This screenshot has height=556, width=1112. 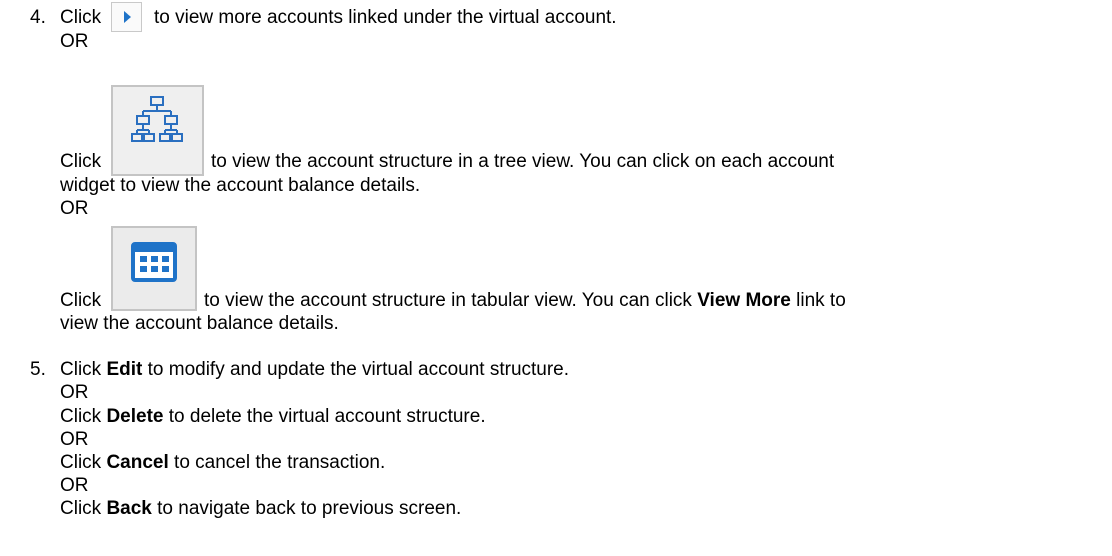 What do you see at coordinates (38, 17) in the screenshot?
I see `step-number: 4.` at bounding box center [38, 17].